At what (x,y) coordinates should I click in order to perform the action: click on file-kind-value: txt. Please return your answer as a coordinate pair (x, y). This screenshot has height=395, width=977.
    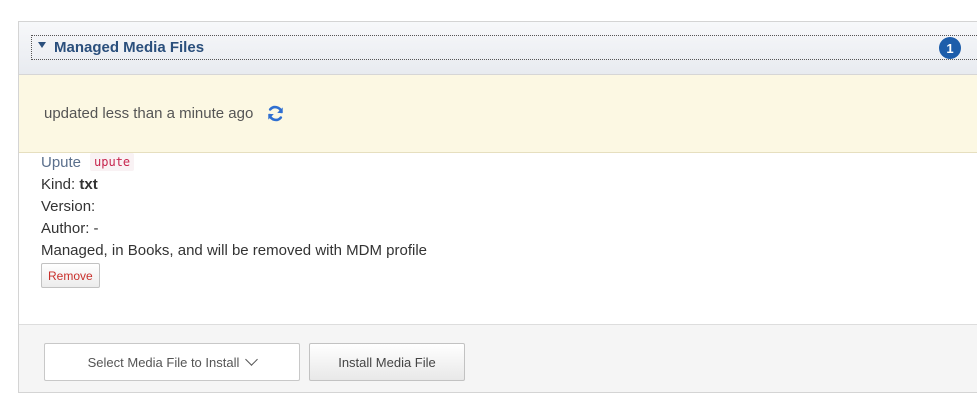
    Looking at the image, I should click on (88, 184).